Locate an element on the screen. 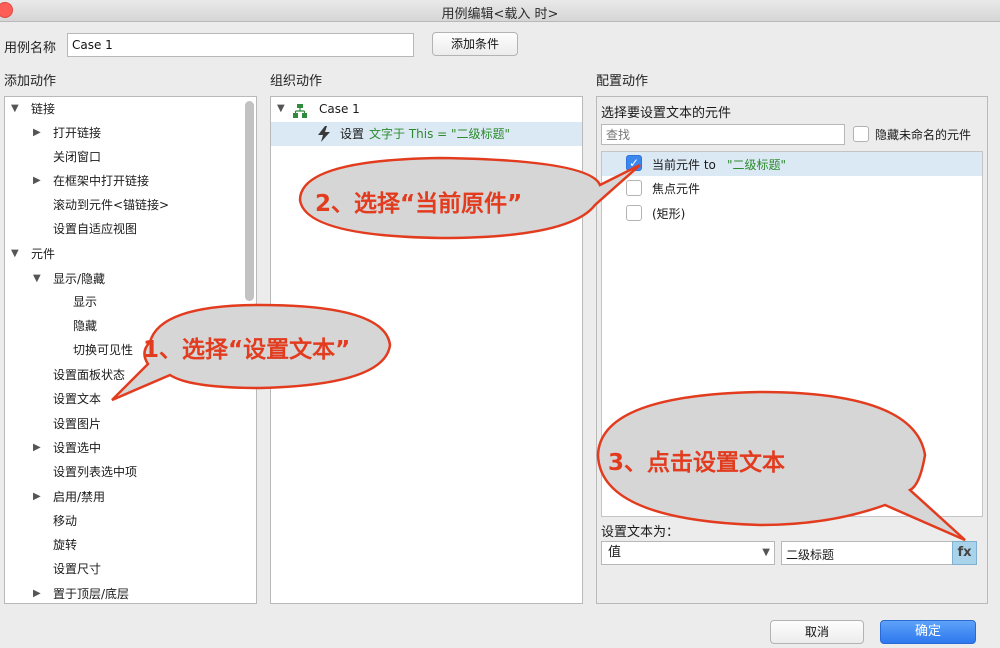  tree-item-set-list-selected: 设置列表选中项 is located at coordinates (130, 472).